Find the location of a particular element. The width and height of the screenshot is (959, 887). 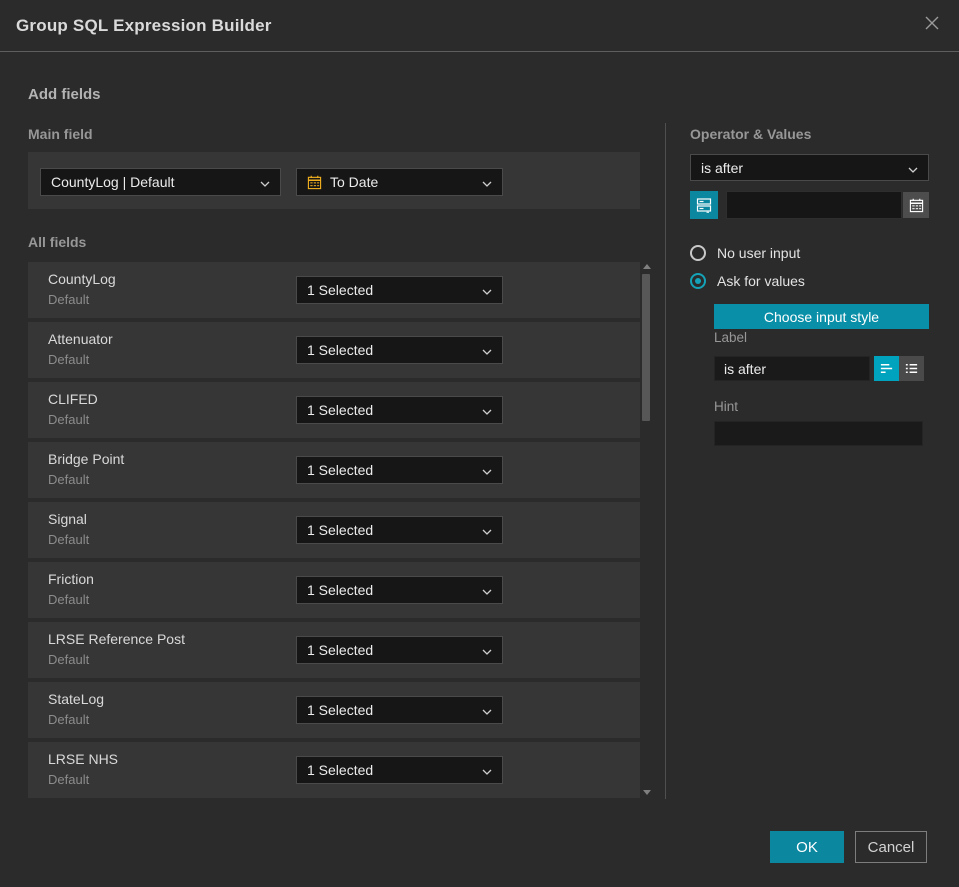

radio-ask-for-values: Ask for values is located at coordinates (747, 281).